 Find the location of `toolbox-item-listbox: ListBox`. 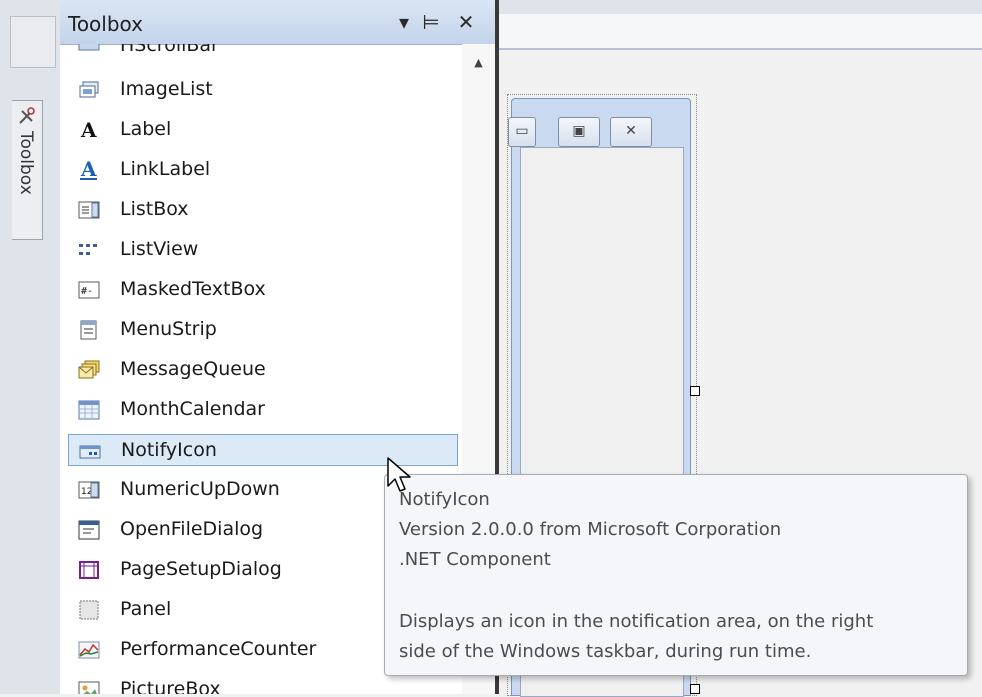

toolbox-item-listbox: ListBox is located at coordinates (263, 210).